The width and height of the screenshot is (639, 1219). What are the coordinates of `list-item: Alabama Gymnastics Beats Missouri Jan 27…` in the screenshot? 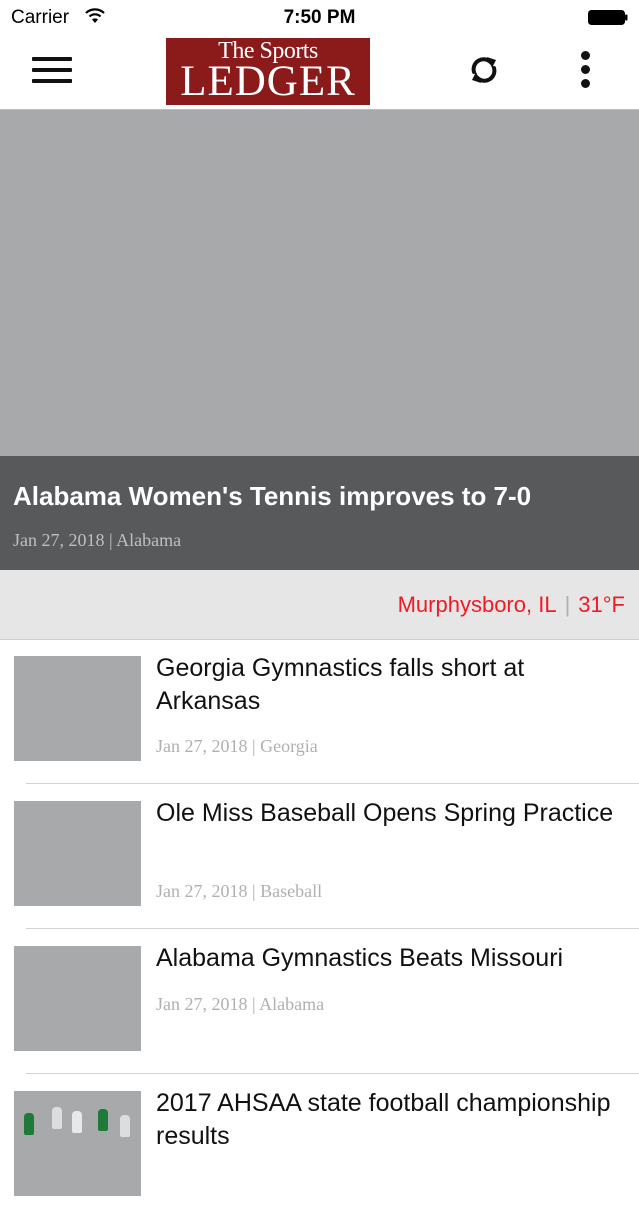 It's located at (319, 1002).